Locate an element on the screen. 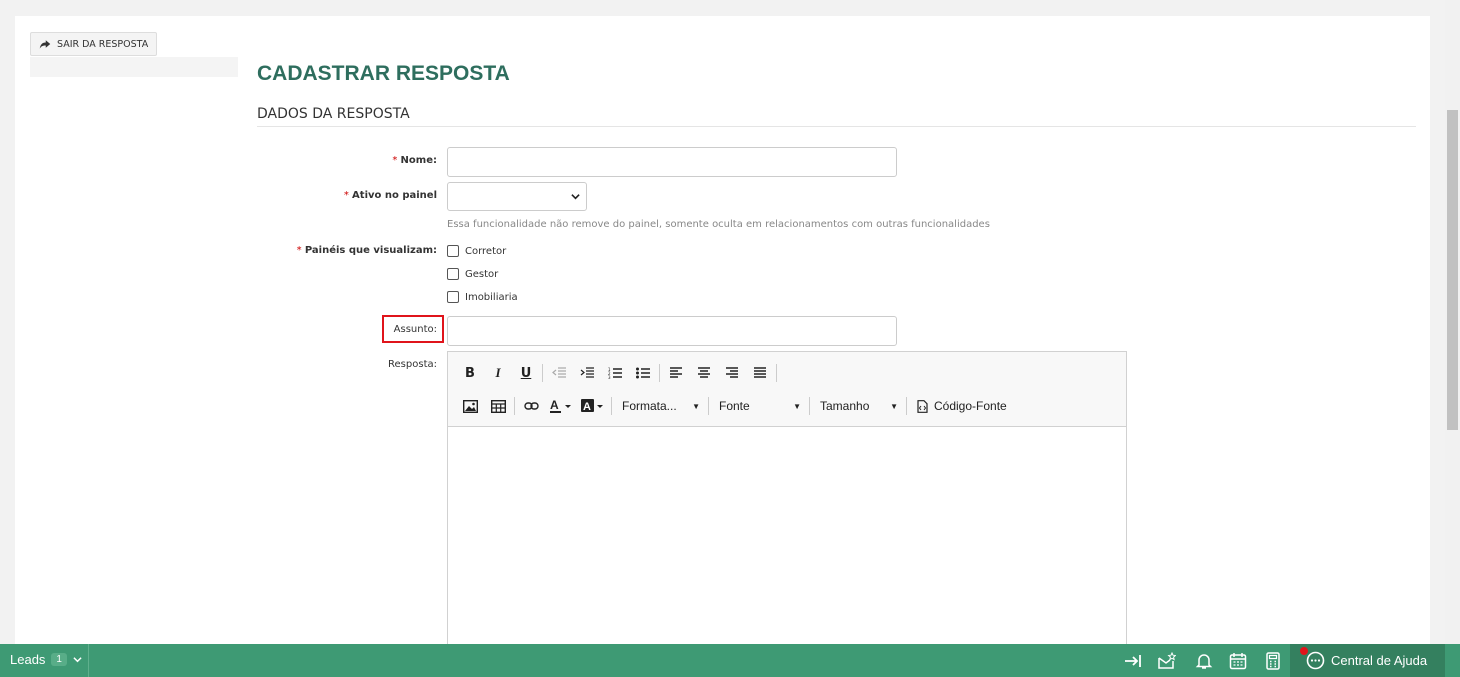  checkbox-imobiliaria: Imobiliaria is located at coordinates (482, 297).